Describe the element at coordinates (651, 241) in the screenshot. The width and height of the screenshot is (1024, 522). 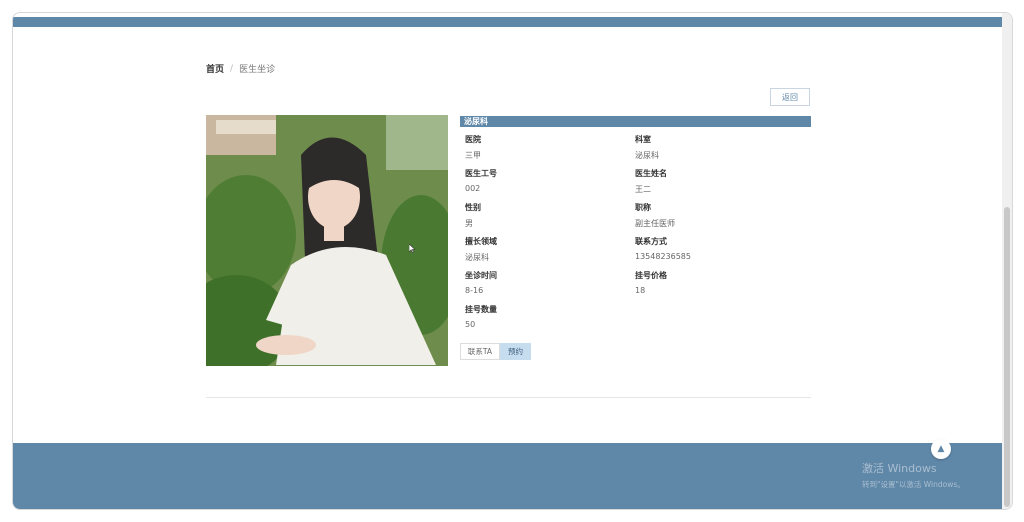
I see `field-label: 联系方式` at that location.